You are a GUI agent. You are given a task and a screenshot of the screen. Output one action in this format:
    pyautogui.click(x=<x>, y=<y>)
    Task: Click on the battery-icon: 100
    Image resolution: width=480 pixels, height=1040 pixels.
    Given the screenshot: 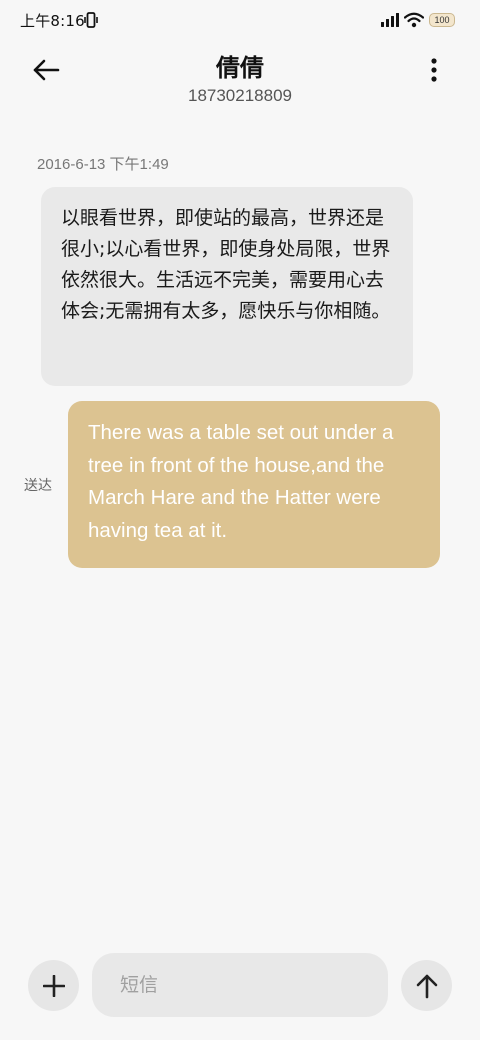 What is the action you would take?
    pyautogui.click(x=442, y=20)
    